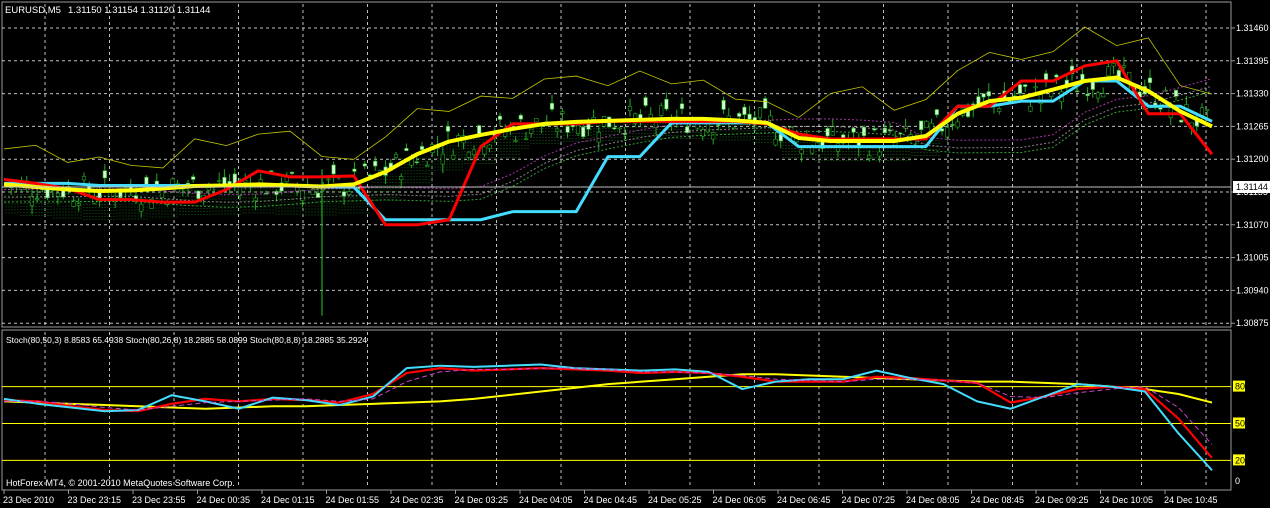 The width and height of the screenshot is (1270, 508). I want to click on time-tick-label: 24 Dec 07:25, so click(869, 500).